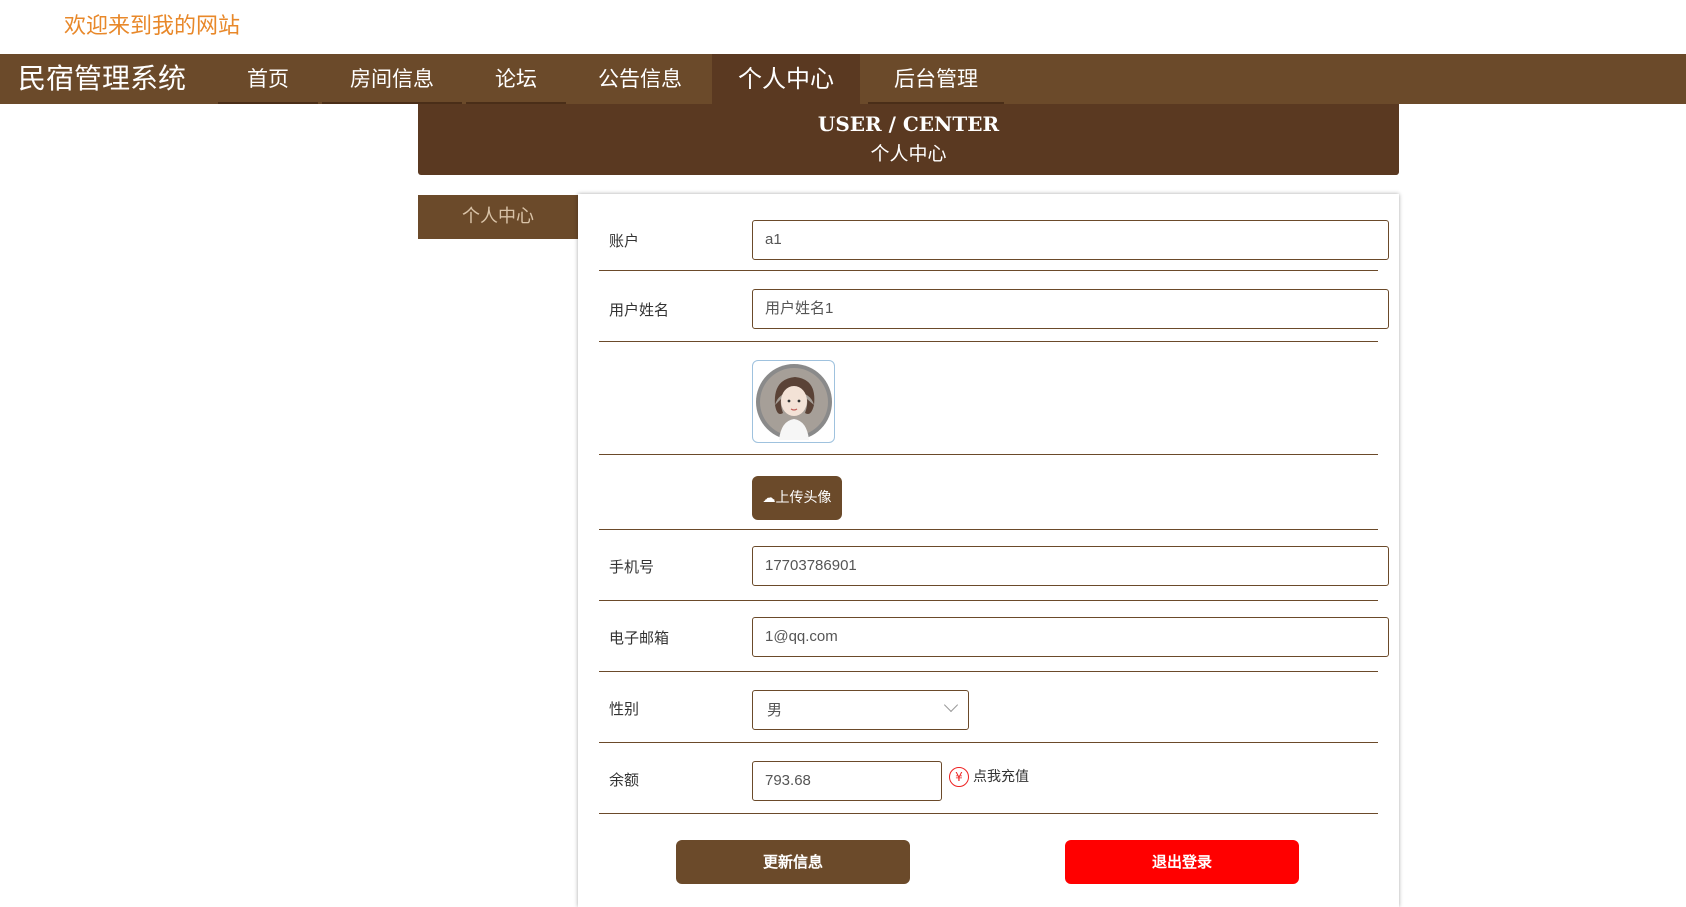 The image size is (1686, 907). I want to click on logout-button: 退出登录, so click(1182, 862).